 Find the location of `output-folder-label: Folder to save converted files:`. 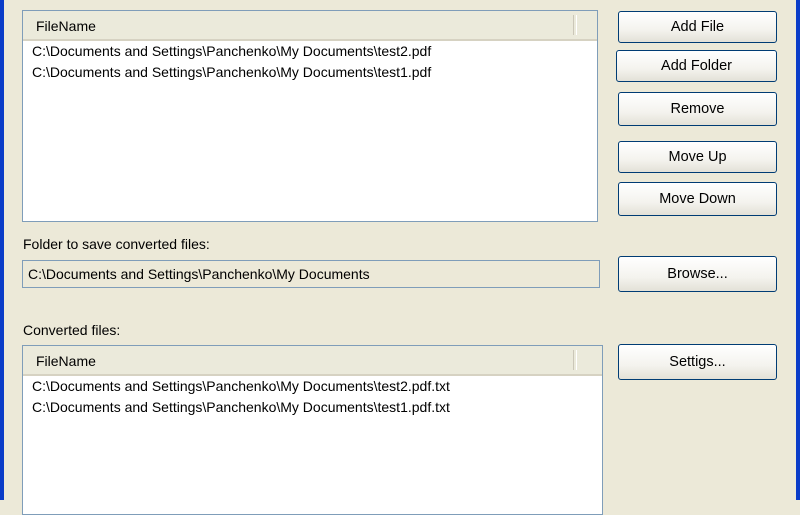

output-folder-label: Folder to save converted files: is located at coordinates (116, 244).